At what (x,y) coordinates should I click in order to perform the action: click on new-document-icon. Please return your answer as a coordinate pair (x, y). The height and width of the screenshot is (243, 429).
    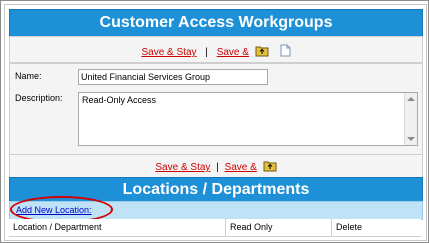
    Looking at the image, I should click on (285, 50).